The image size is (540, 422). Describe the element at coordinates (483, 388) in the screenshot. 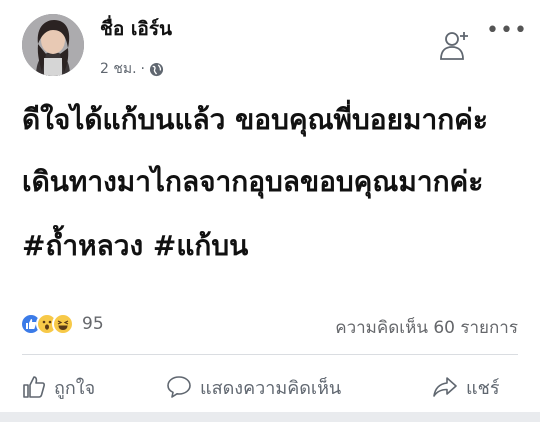

I see `share-label: แชร์` at that location.